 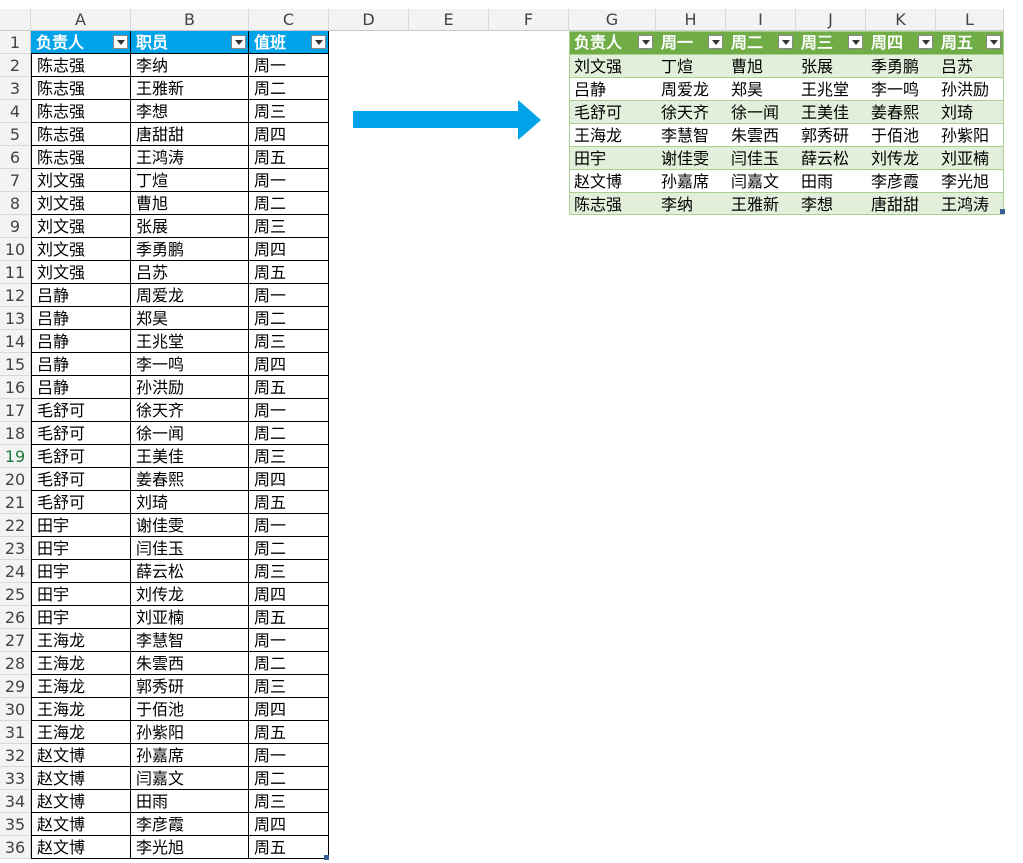 What do you see at coordinates (831, 20) in the screenshot?
I see `column-header-j: J` at bounding box center [831, 20].